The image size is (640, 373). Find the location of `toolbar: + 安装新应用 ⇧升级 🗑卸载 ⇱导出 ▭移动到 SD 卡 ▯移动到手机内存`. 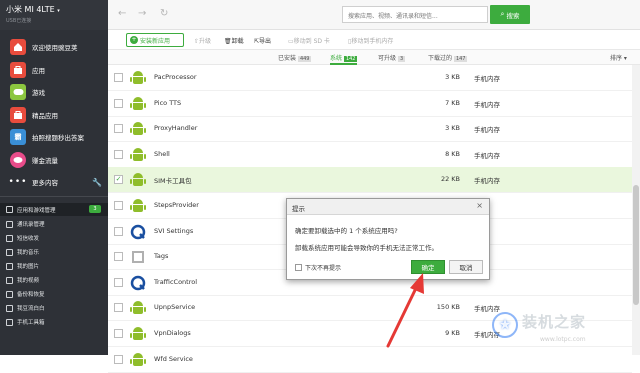

toolbar: + 安装新应用 ⇧升级 🗑卸载 ⇱导出 ▭移动到 SD 卡 ▯移动到手机内存 is located at coordinates (374, 40).